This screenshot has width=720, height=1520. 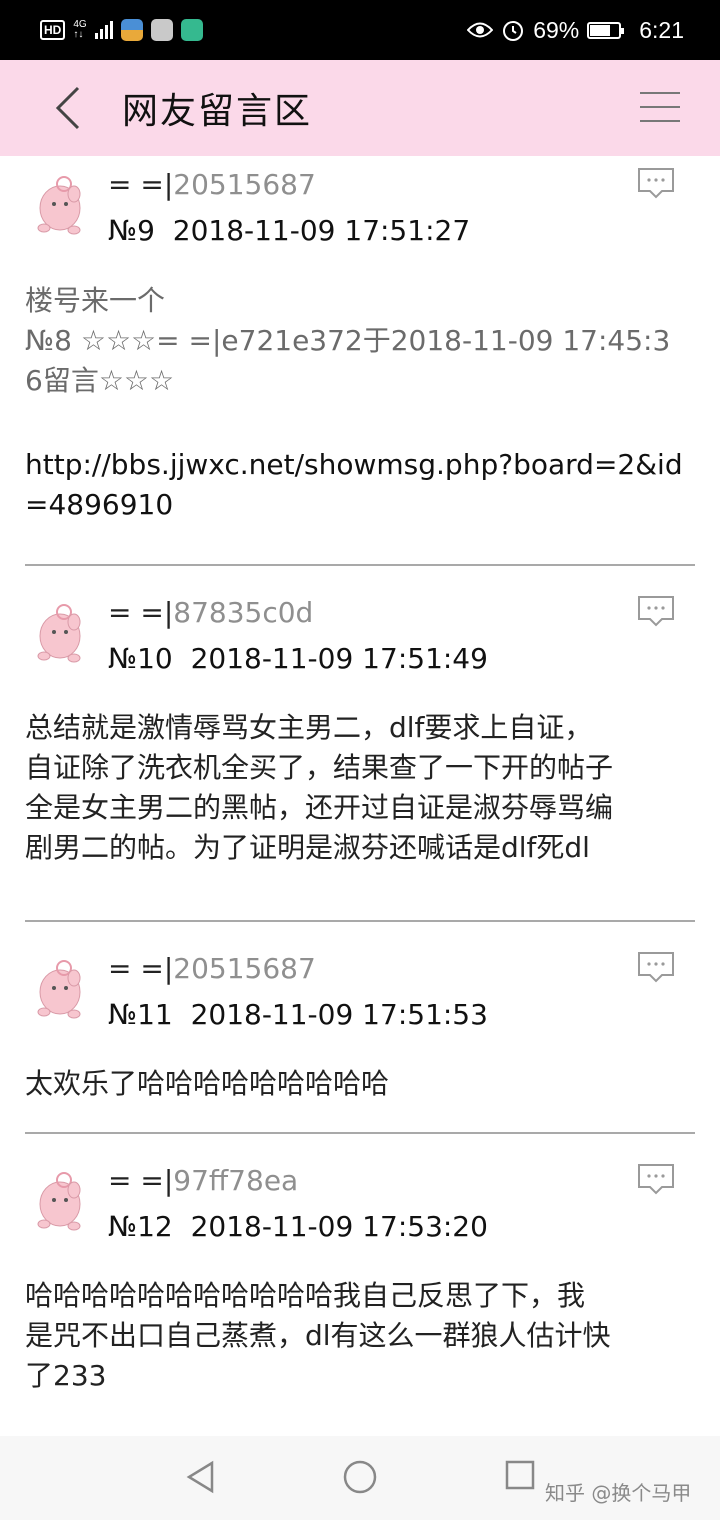 I want to click on status-left: HD 4G ↑↓, so click(x=121, y=30).